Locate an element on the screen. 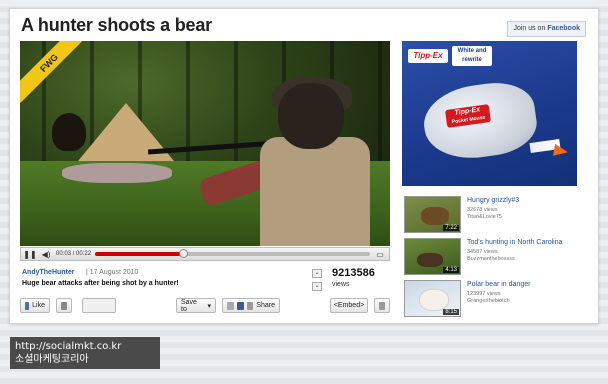 This screenshot has height=384, width=608. video-controls: ❚❚ ◀) 00:03 / 00:22 ▭ is located at coordinates (205, 254).